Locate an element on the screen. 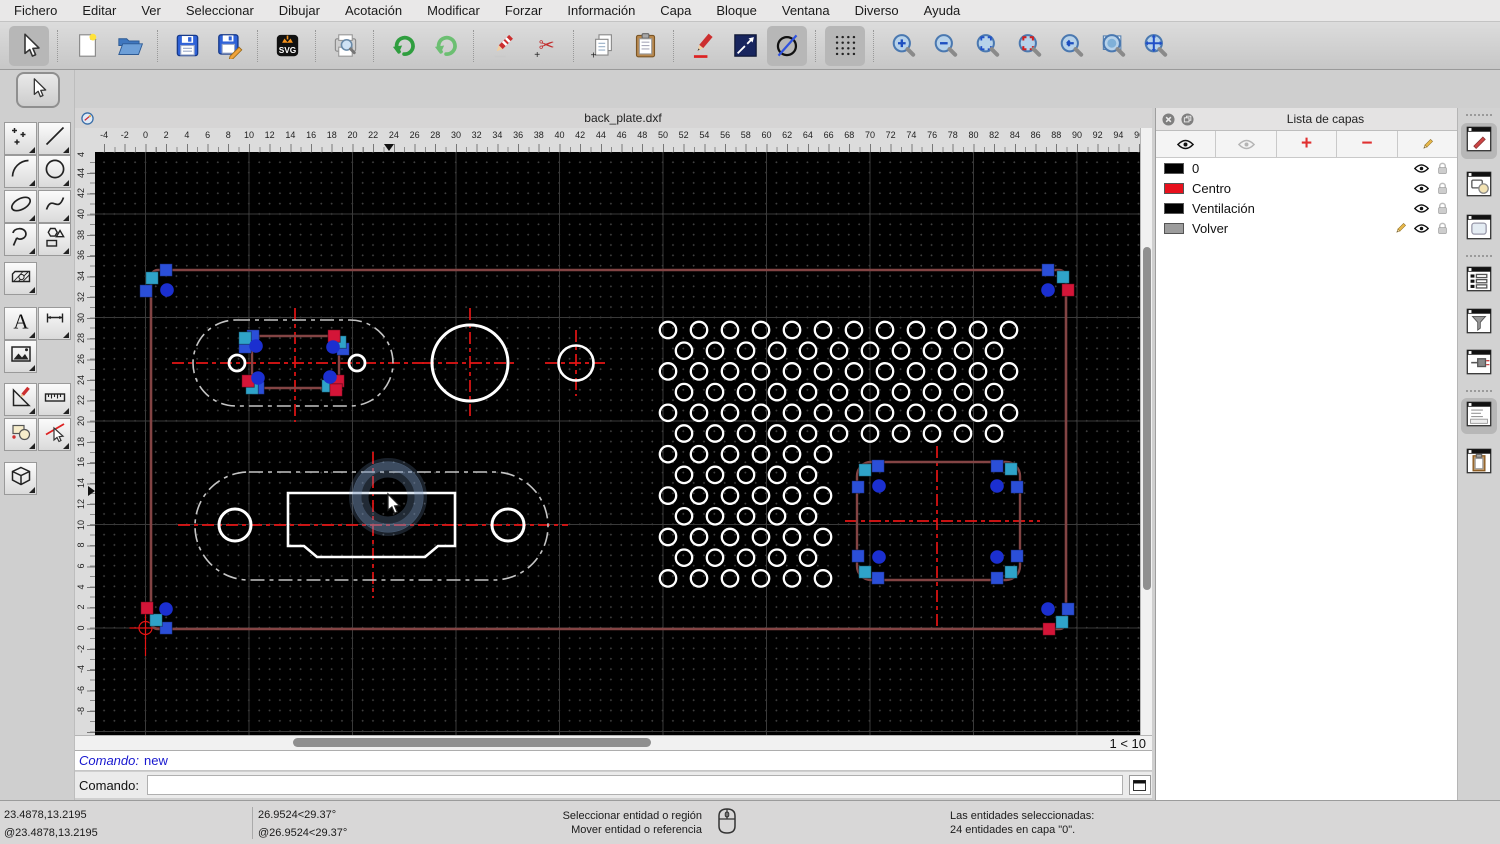  paste-button is located at coordinates (645, 46).